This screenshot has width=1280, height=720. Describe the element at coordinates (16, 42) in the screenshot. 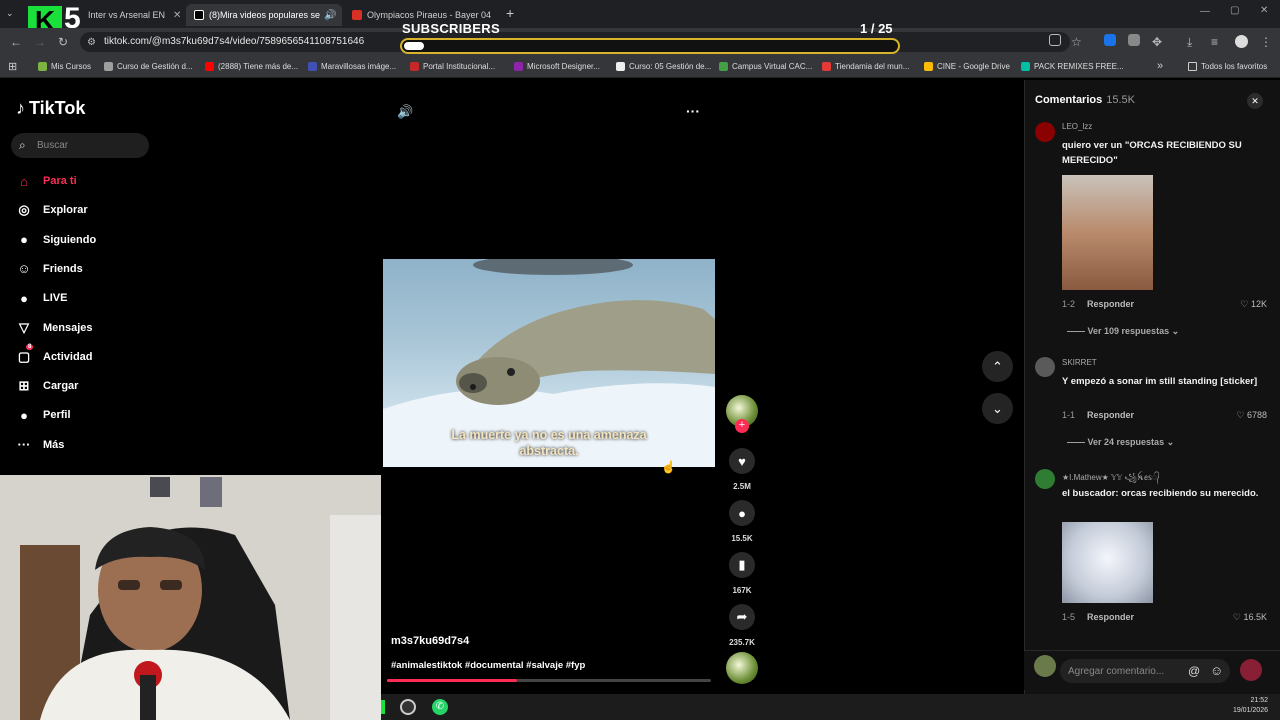

I see `back-icon: ←` at that location.